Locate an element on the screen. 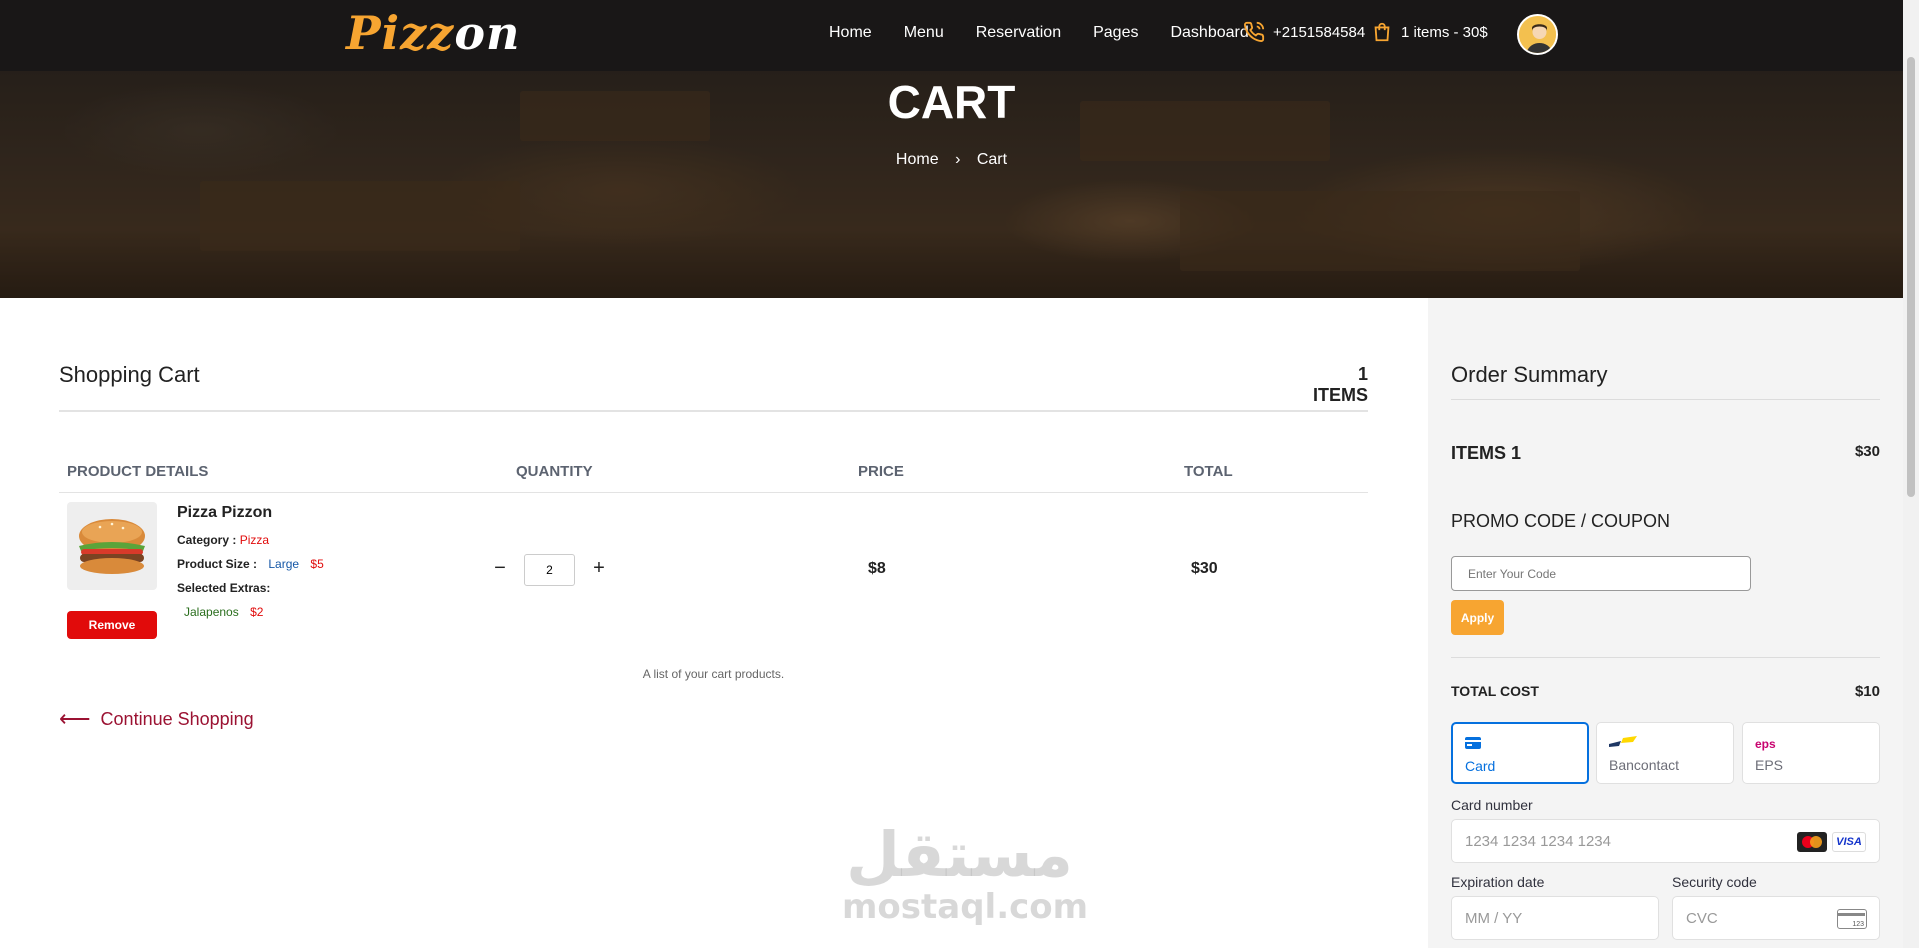 The image size is (1919, 948). total-cost-label: TOTAL COST is located at coordinates (1495, 691).